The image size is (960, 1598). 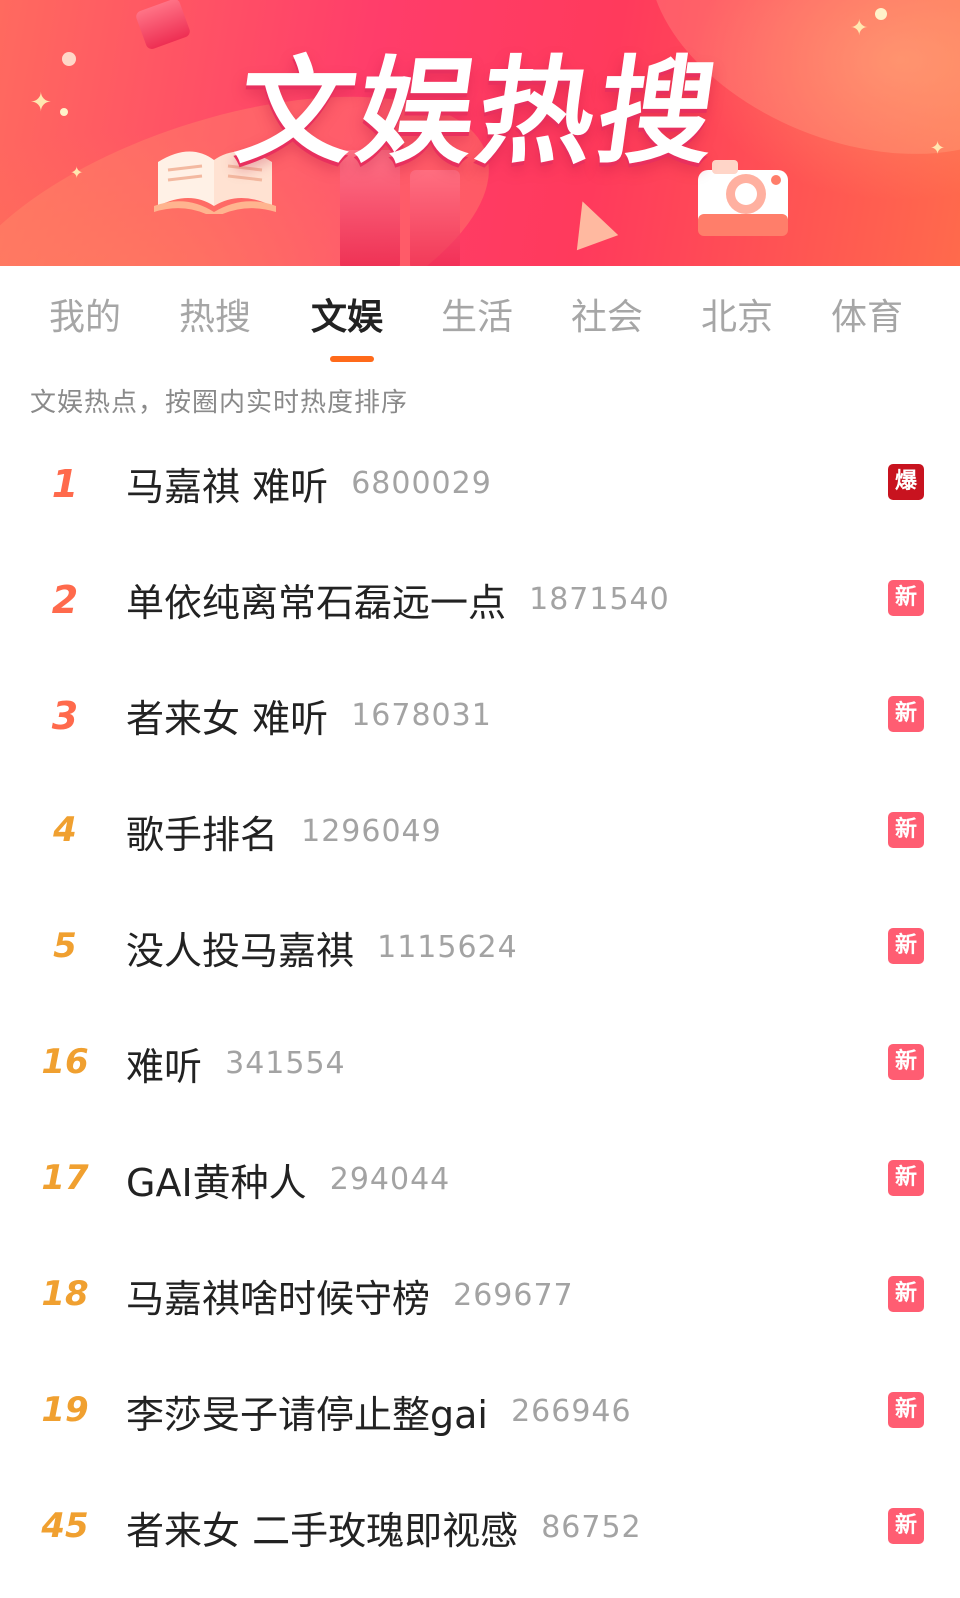 I want to click on rank-number: 5, so click(x=65, y=946).